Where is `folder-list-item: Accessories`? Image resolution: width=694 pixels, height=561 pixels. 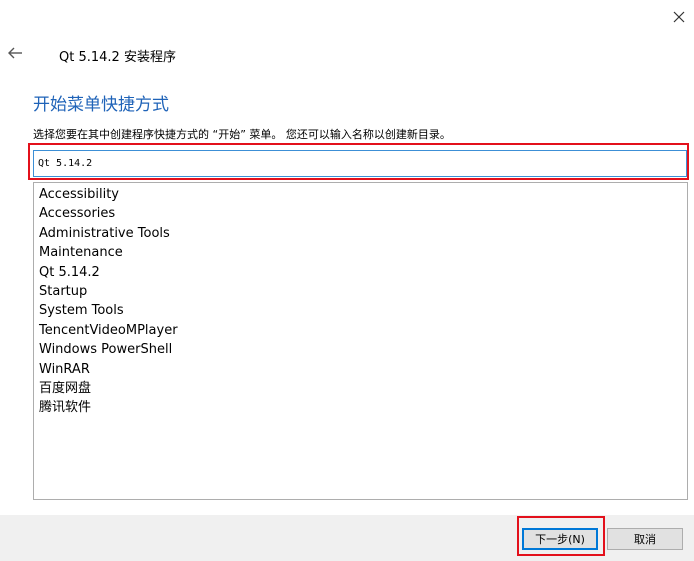
folder-list-item: Accessories is located at coordinates (360, 213).